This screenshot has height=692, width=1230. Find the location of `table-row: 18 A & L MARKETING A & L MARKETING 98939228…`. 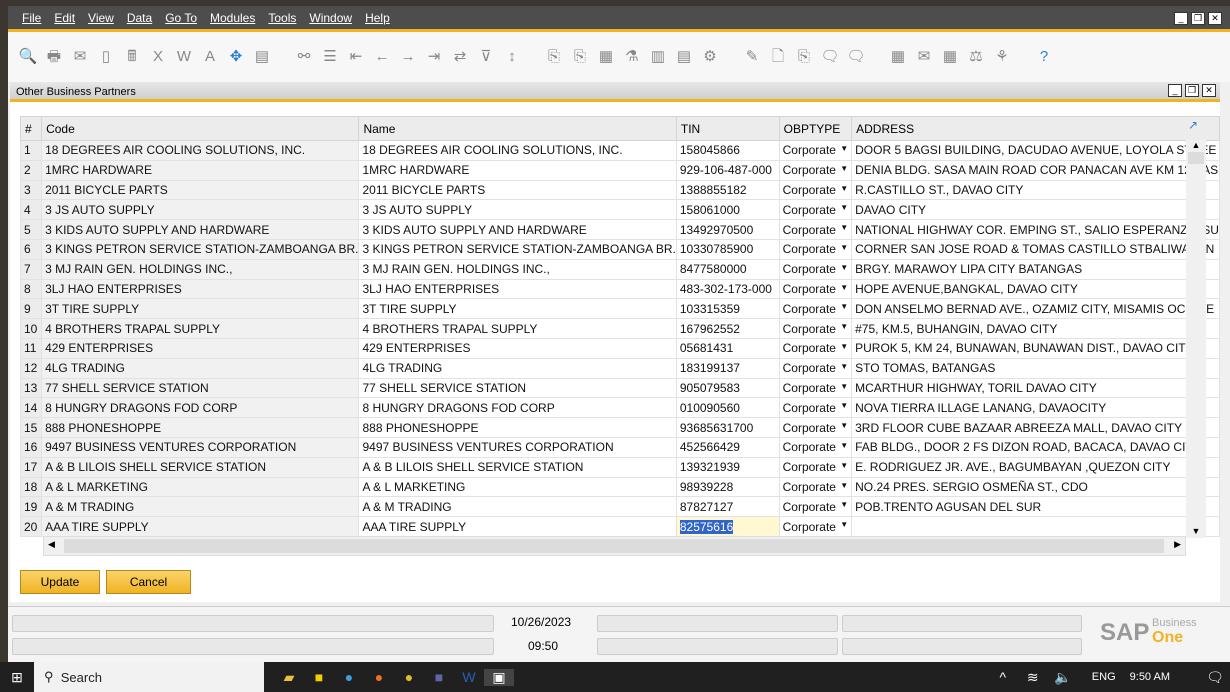

table-row: 18 A & L MARKETING A & L MARKETING 98939228… is located at coordinates (619, 487).